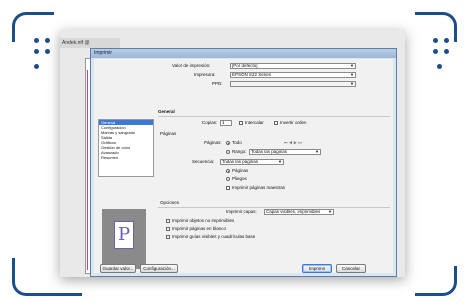 The height and width of the screenshot is (306, 469). I want to click on dialog-title: Imprimir, so click(243, 53).